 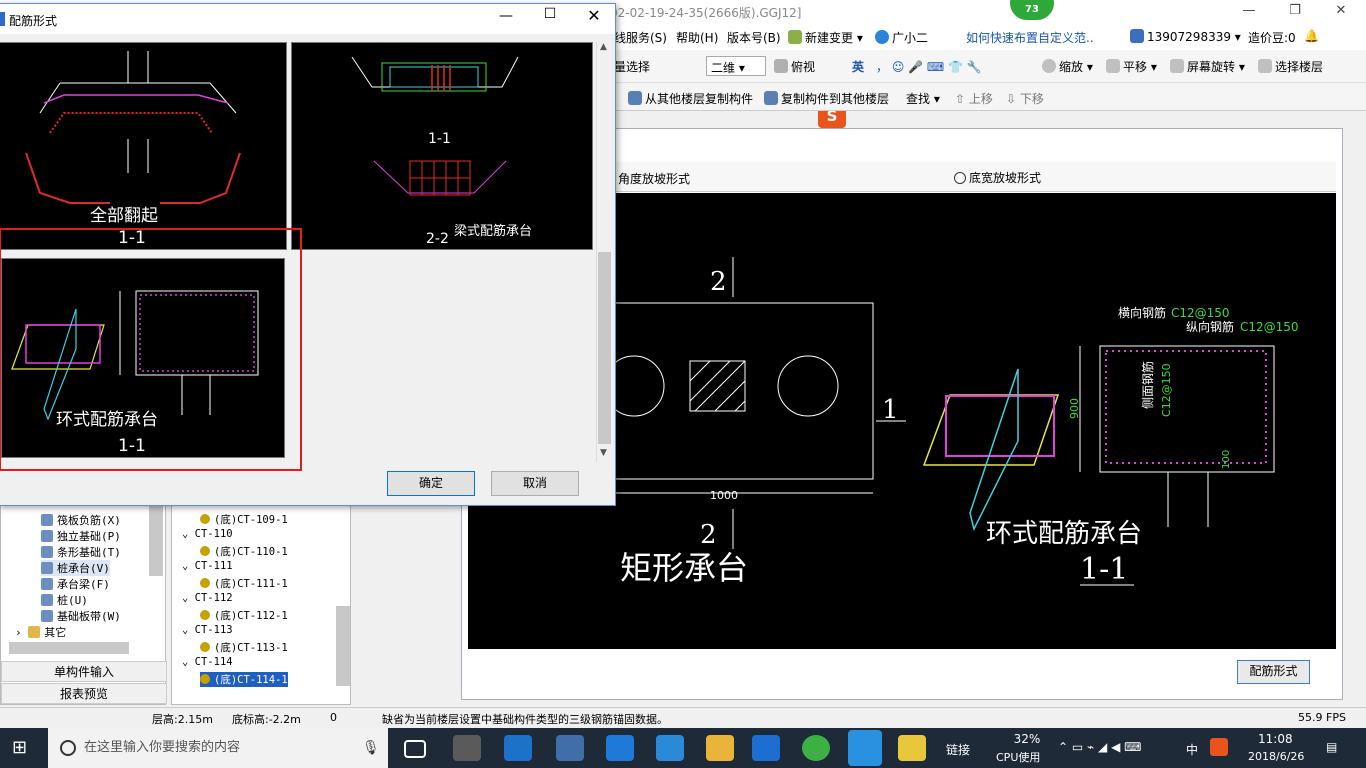 I want to click on tb-zoom: 缩放 ▾, so click(x=1067, y=66).